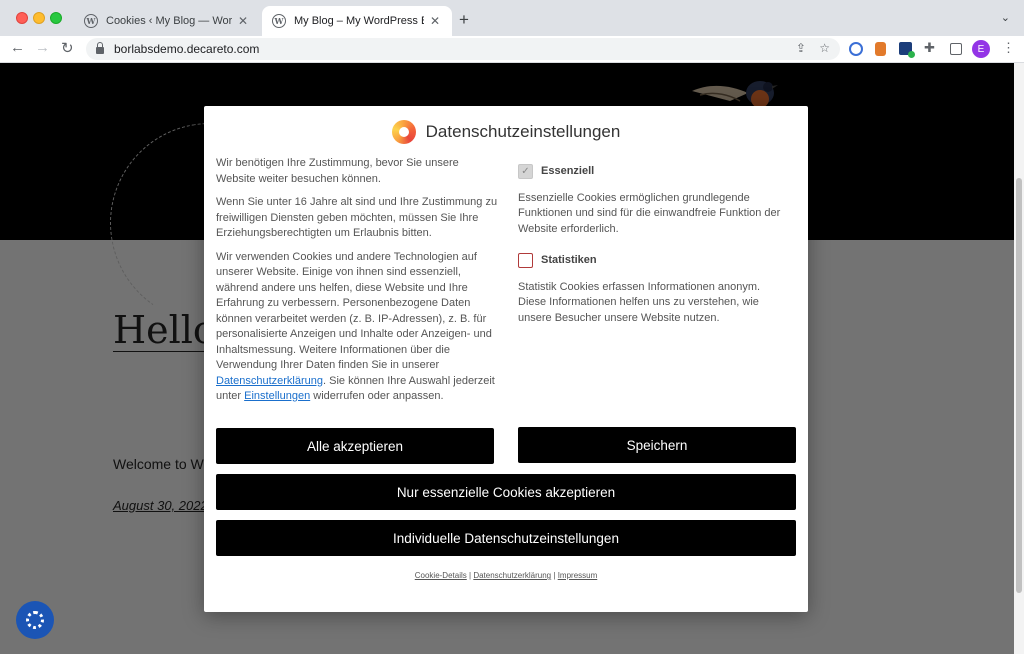 The height and width of the screenshot is (654, 1024). What do you see at coordinates (657, 445) in the screenshot?
I see `save-button: Speichern` at bounding box center [657, 445].